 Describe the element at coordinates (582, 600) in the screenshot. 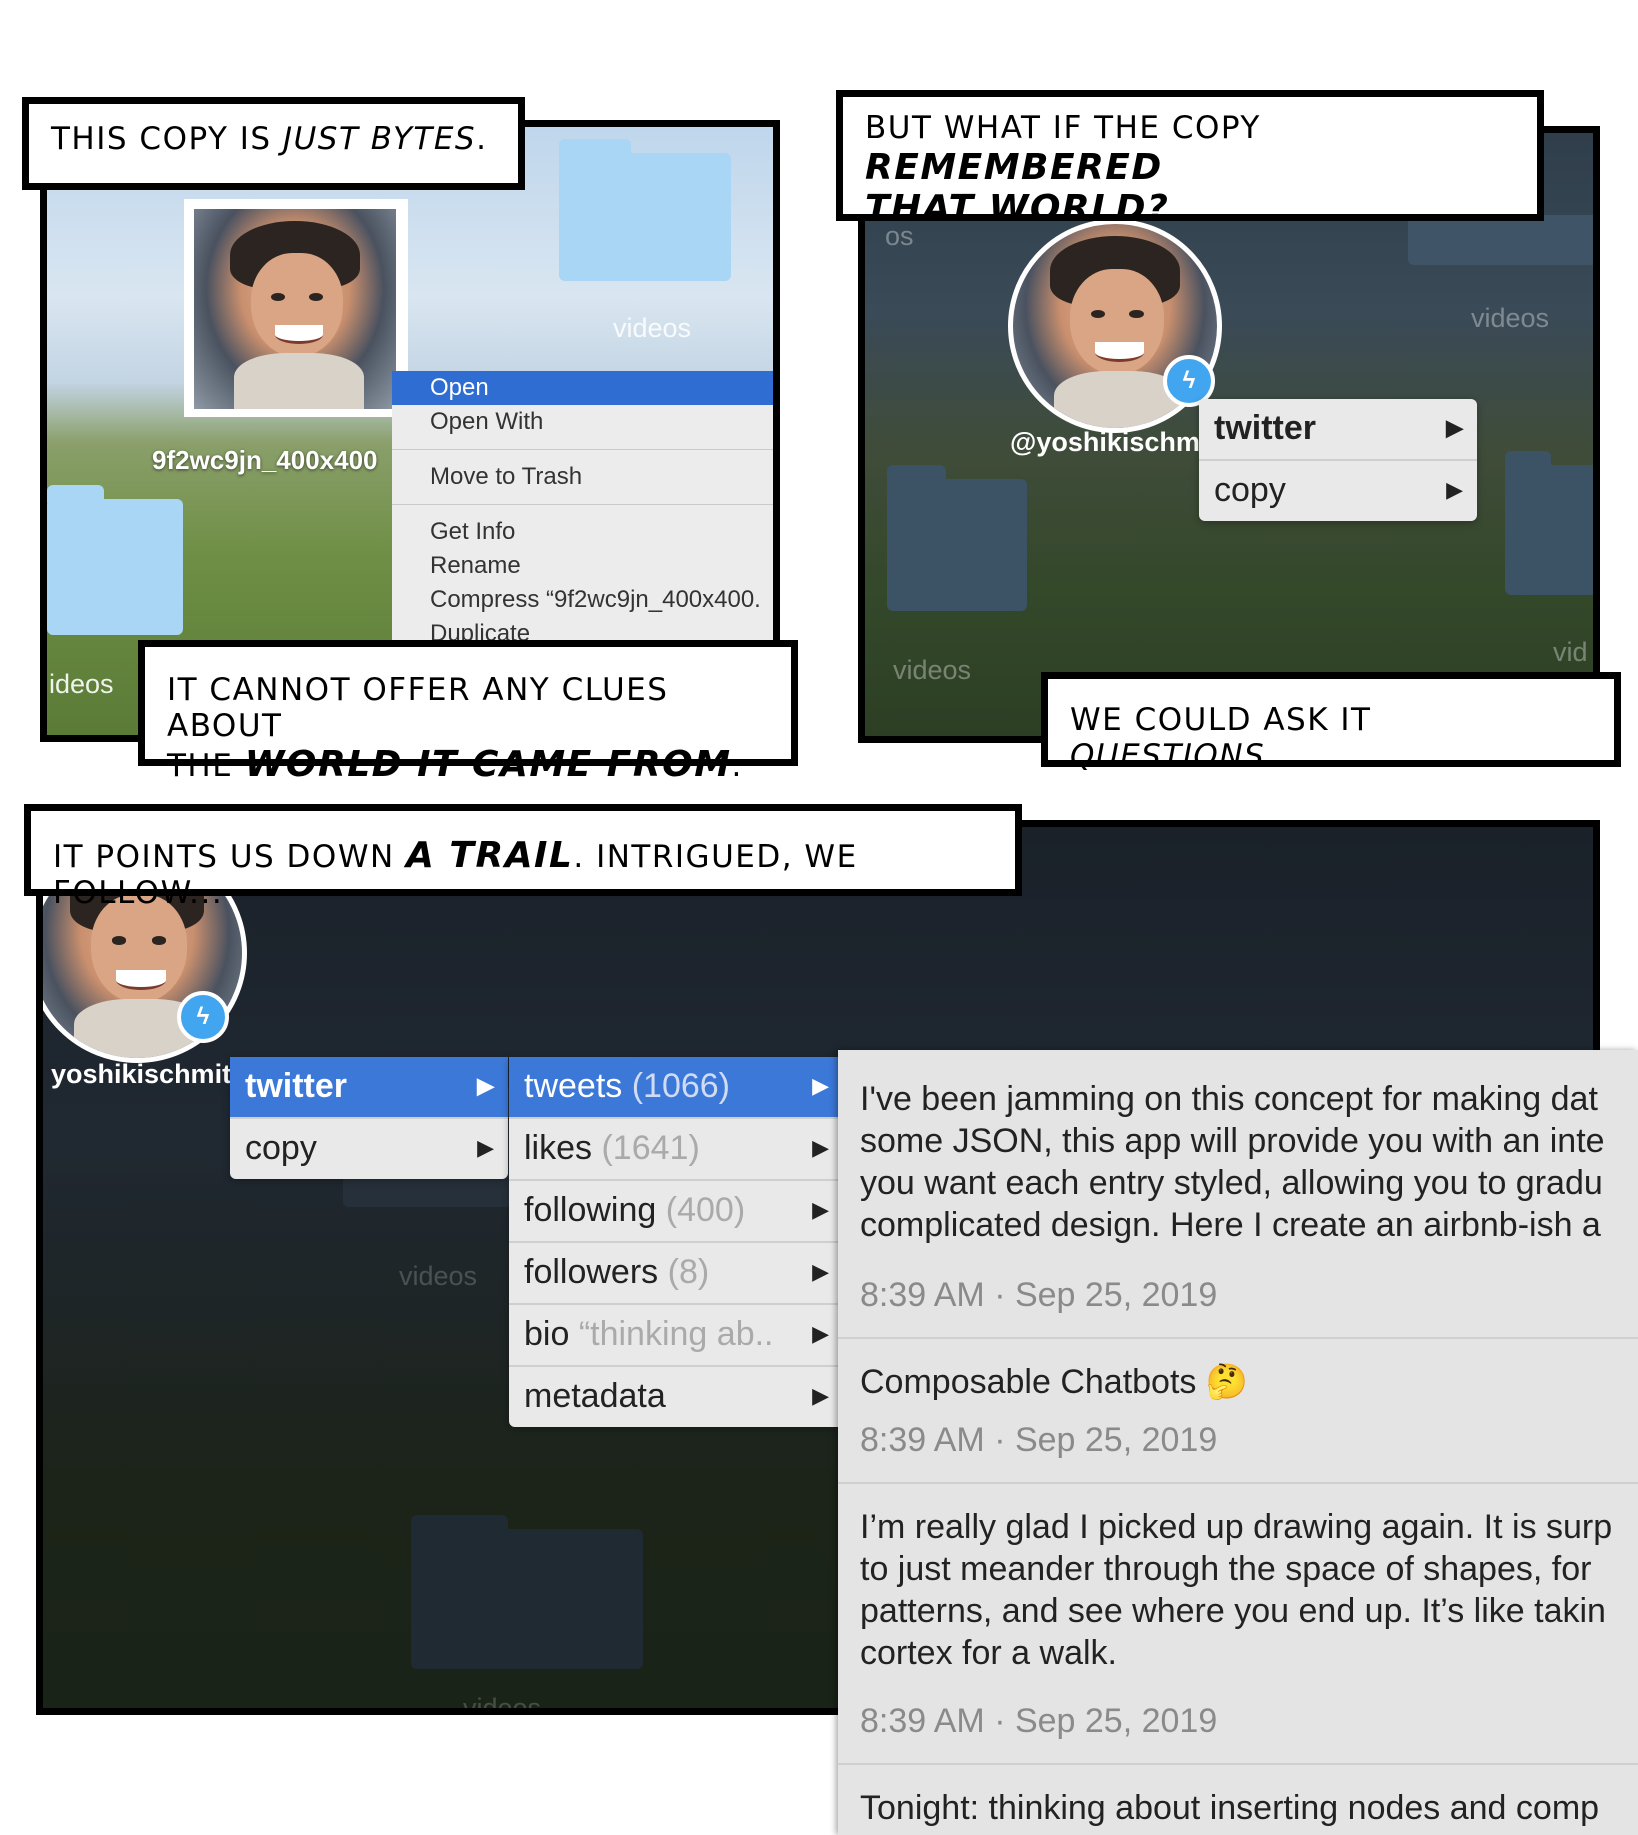

I see `menu-item-compress: Compress “9f2wc9jn_400x400.` at that location.